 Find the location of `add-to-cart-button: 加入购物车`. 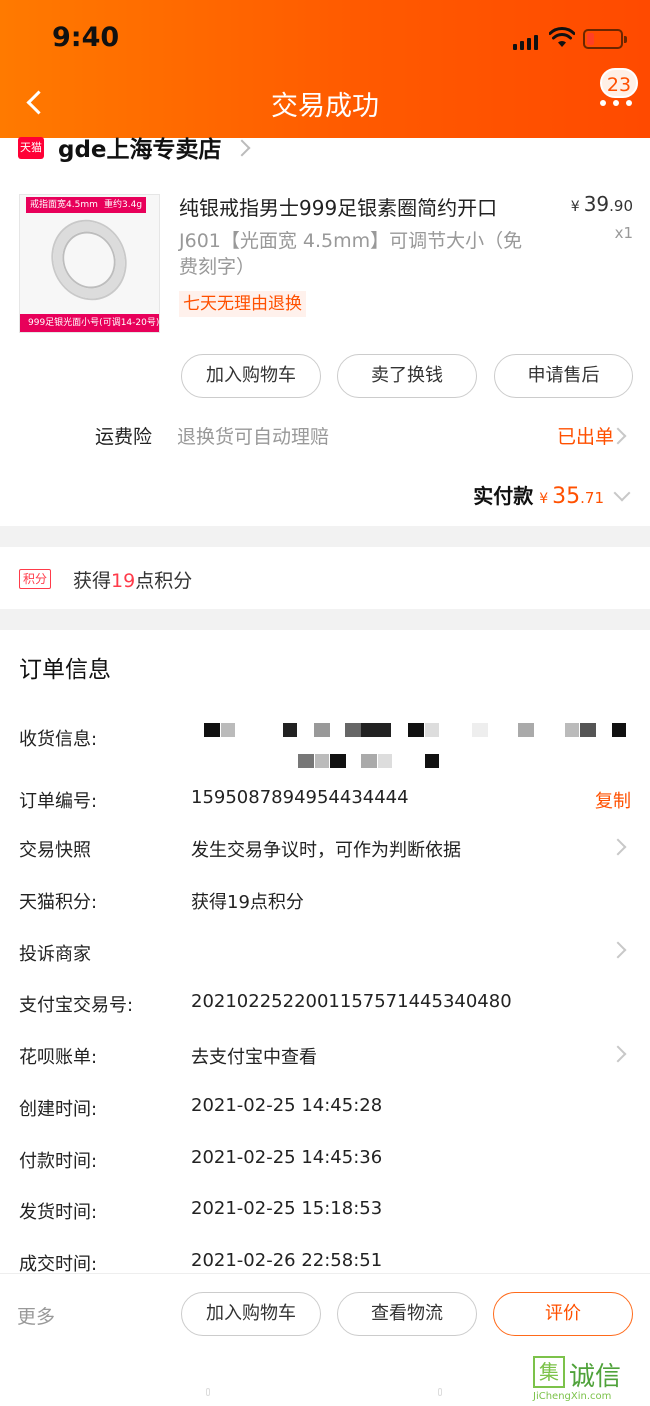

add-to-cart-button: 加入购物车 is located at coordinates (251, 376).